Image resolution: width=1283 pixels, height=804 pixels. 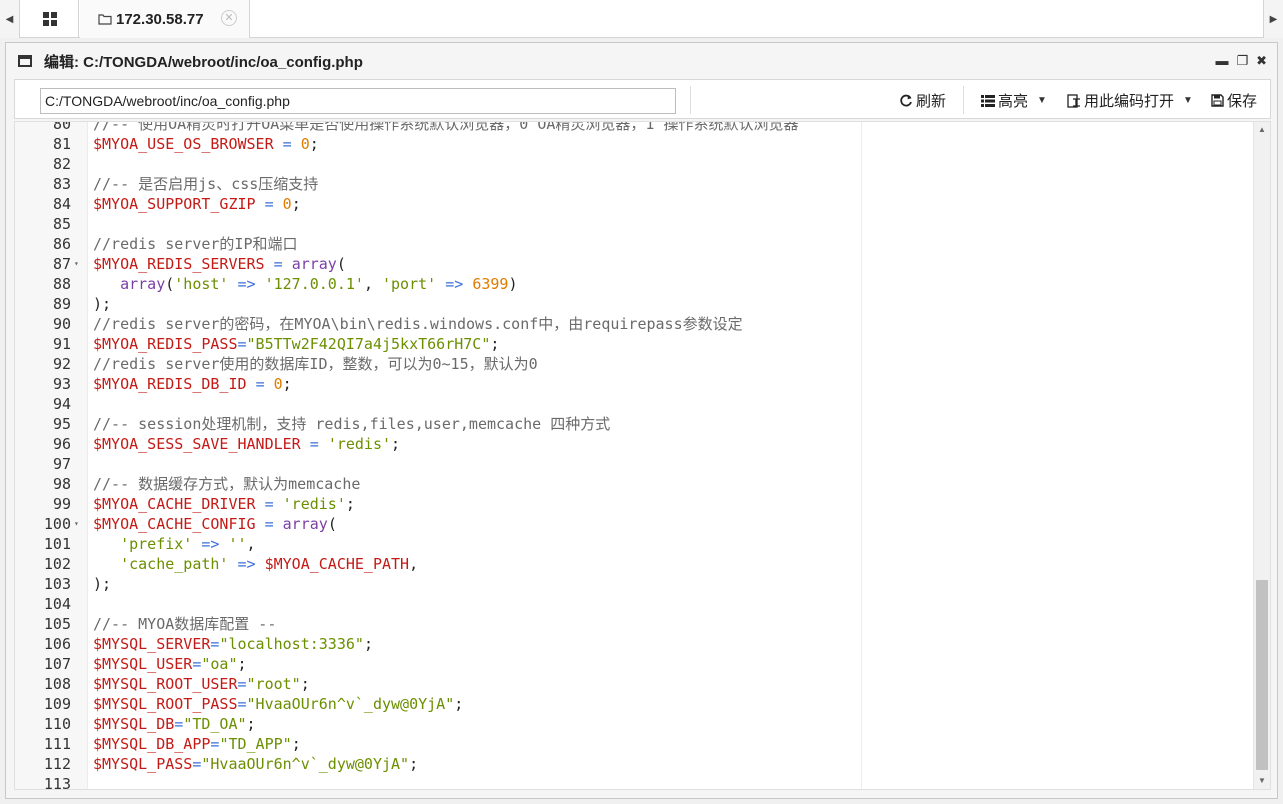 What do you see at coordinates (635, 364) in the screenshot?
I see `code-line: 92 //redis server使用的数据库ID，整数，可以为0~15，默认为0` at bounding box center [635, 364].